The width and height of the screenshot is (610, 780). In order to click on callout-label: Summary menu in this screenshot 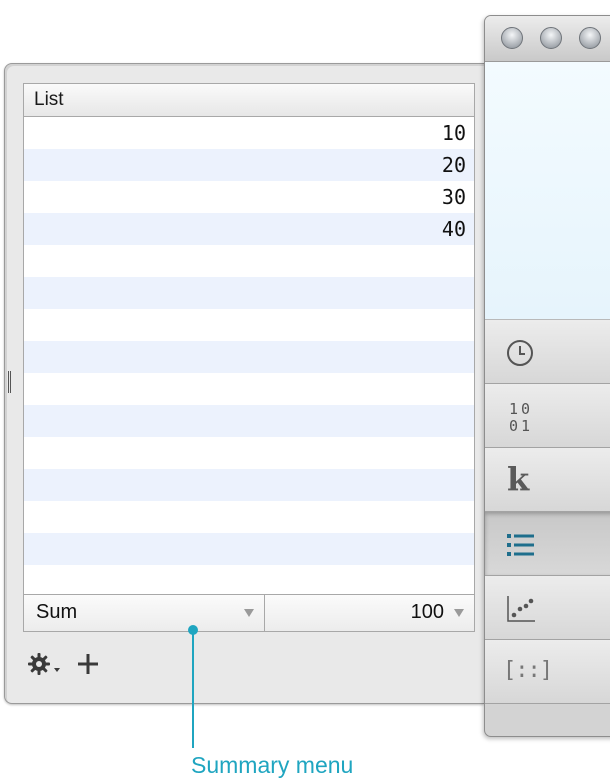, I will do `click(272, 765)`.